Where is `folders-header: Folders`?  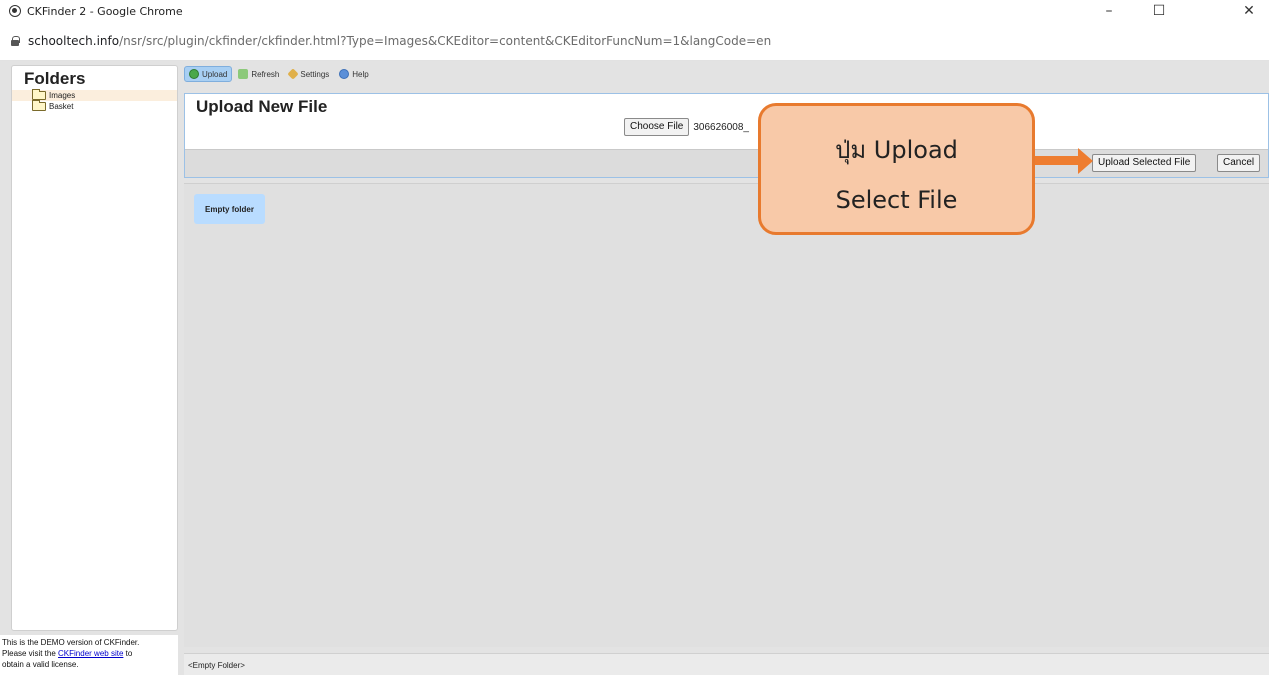
folders-header: Folders is located at coordinates (55, 78).